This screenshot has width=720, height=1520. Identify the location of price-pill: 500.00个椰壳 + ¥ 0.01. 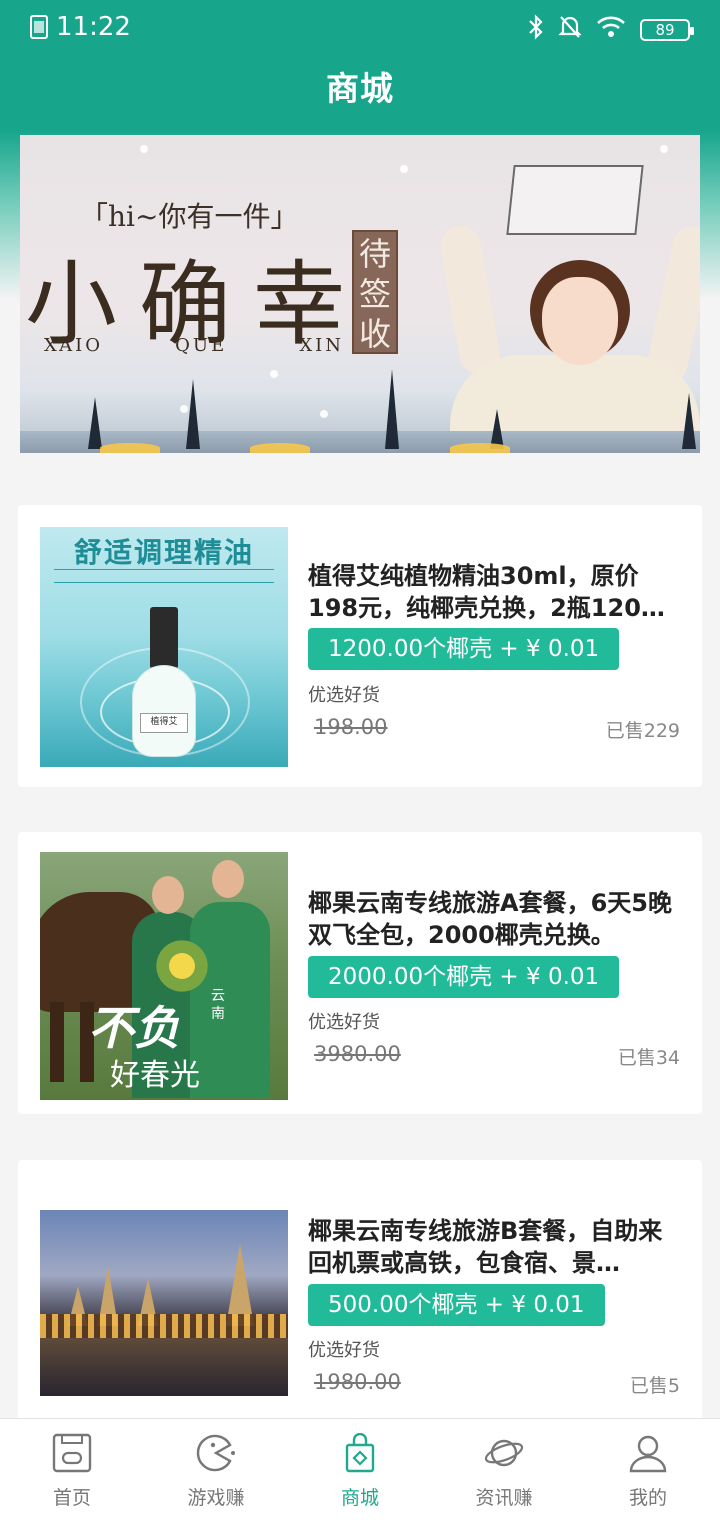
(456, 1305).